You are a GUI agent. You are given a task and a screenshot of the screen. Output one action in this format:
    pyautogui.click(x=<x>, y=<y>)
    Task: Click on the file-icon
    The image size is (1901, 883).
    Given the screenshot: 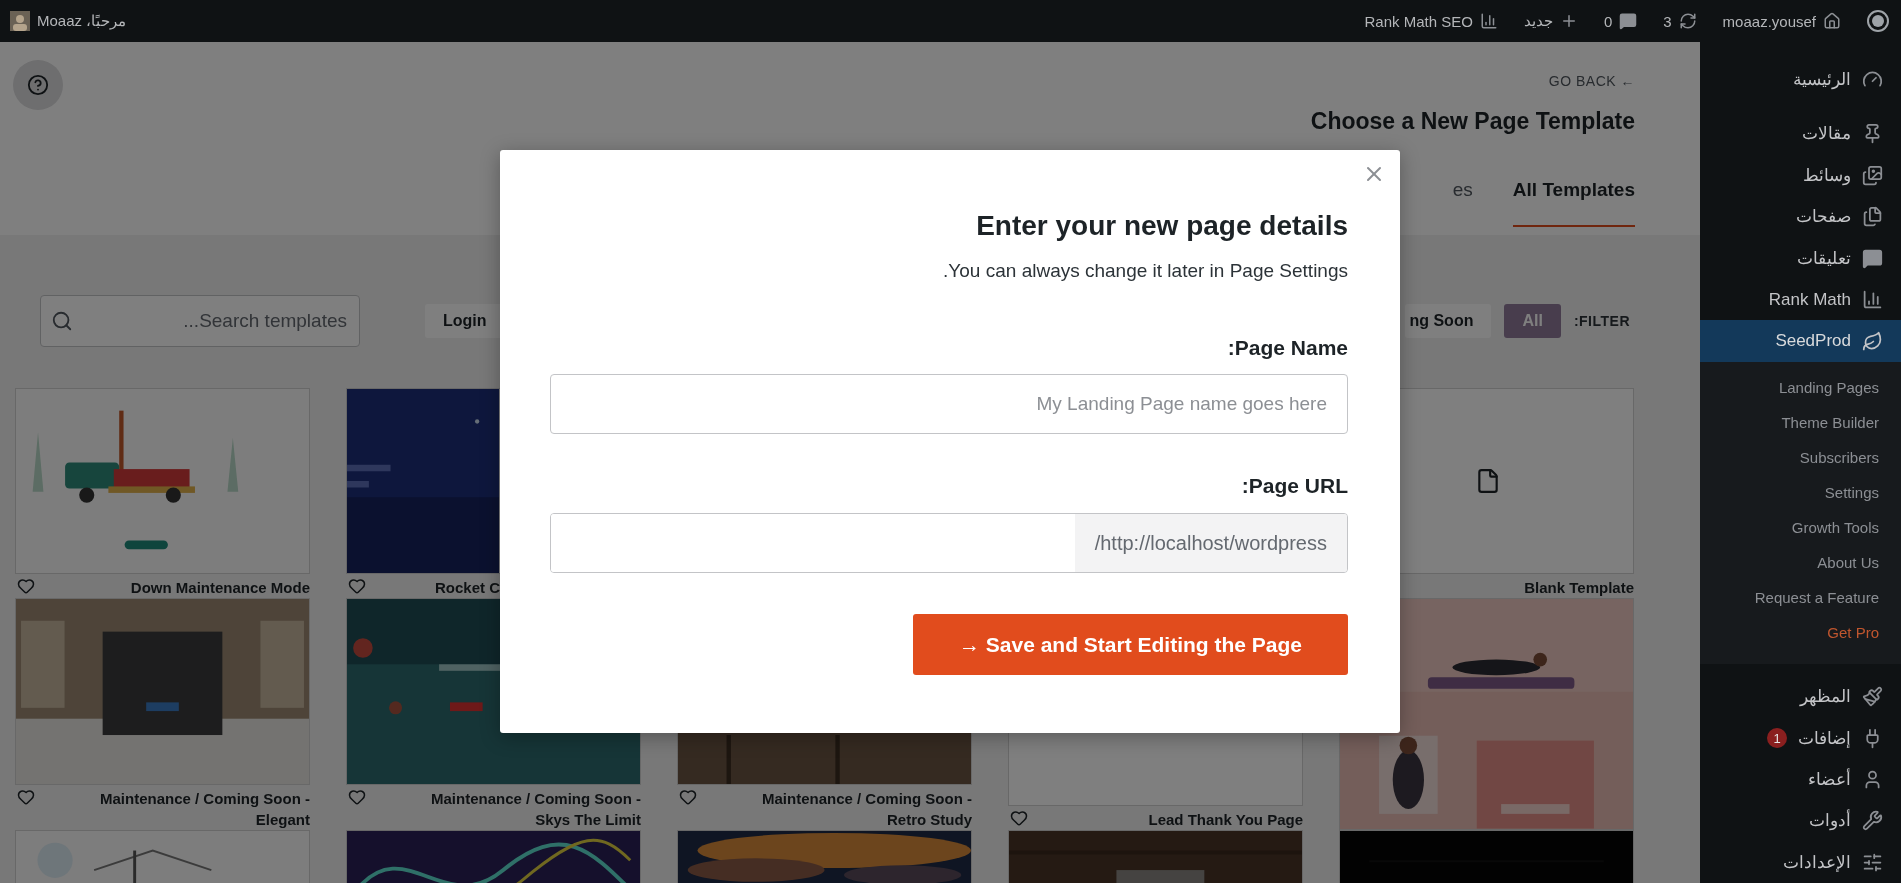 What is the action you would take?
    pyautogui.click(x=1488, y=481)
    